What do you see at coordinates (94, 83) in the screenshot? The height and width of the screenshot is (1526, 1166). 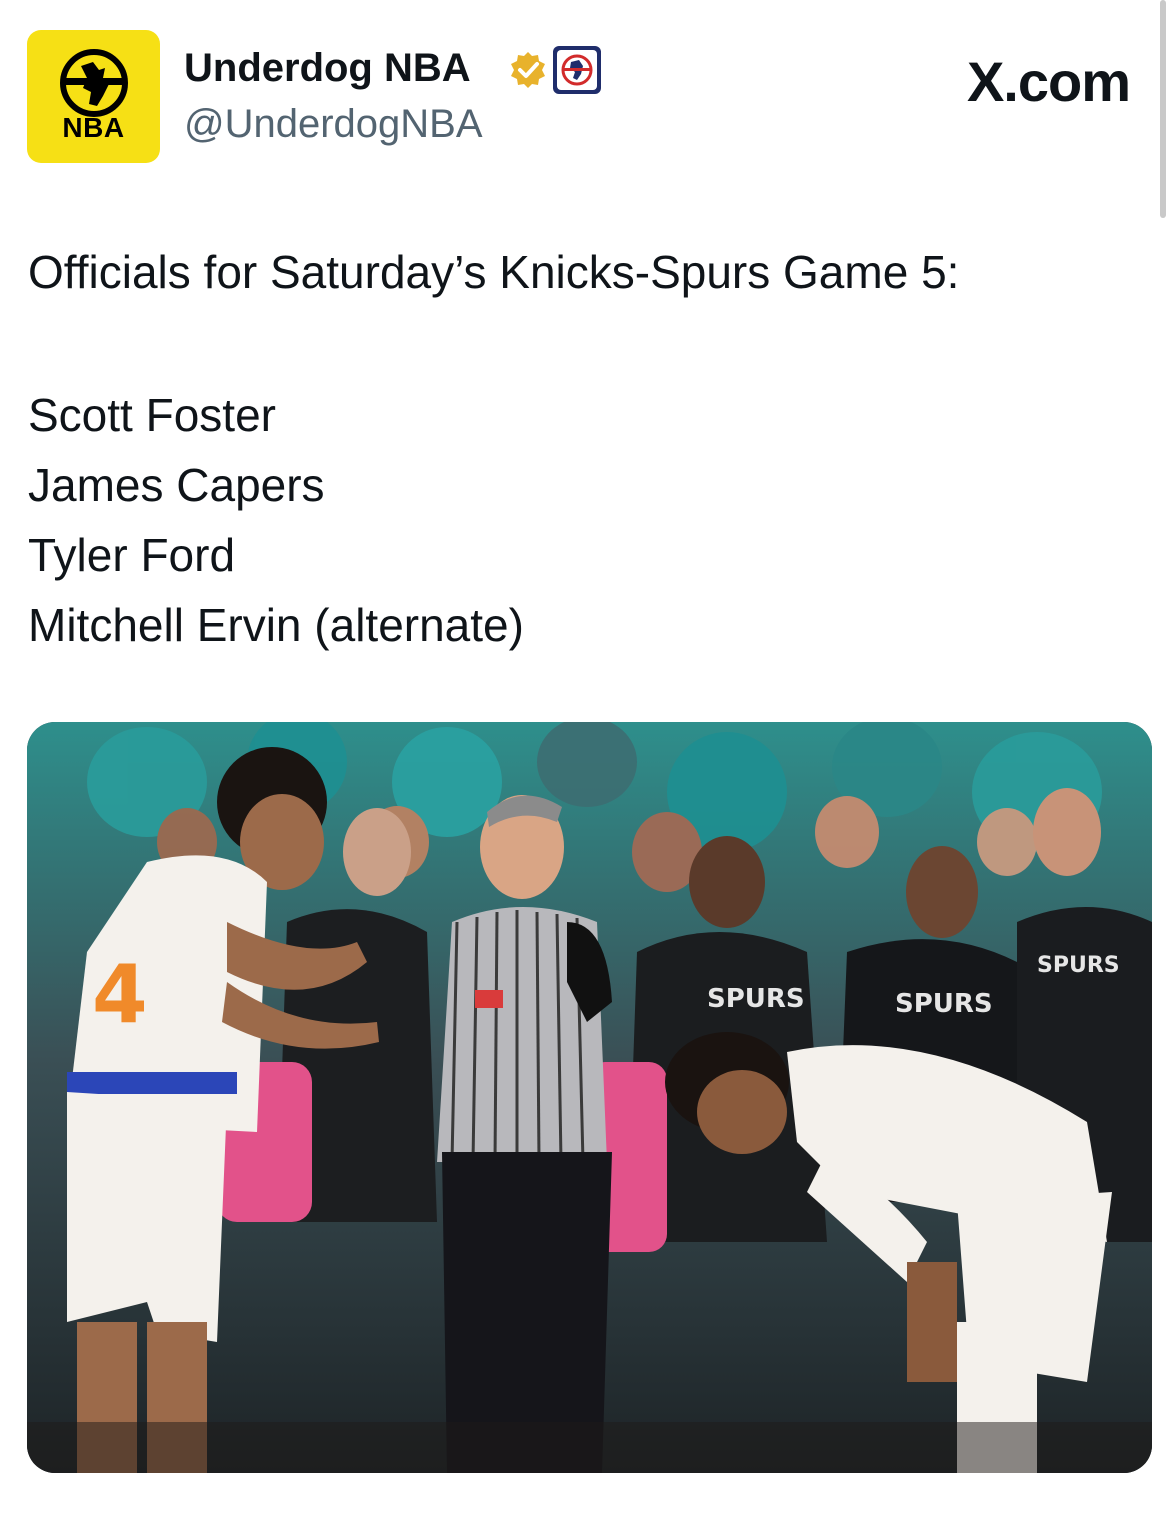 I see `underdog-dog-icon` at bounding box center [94, 83].